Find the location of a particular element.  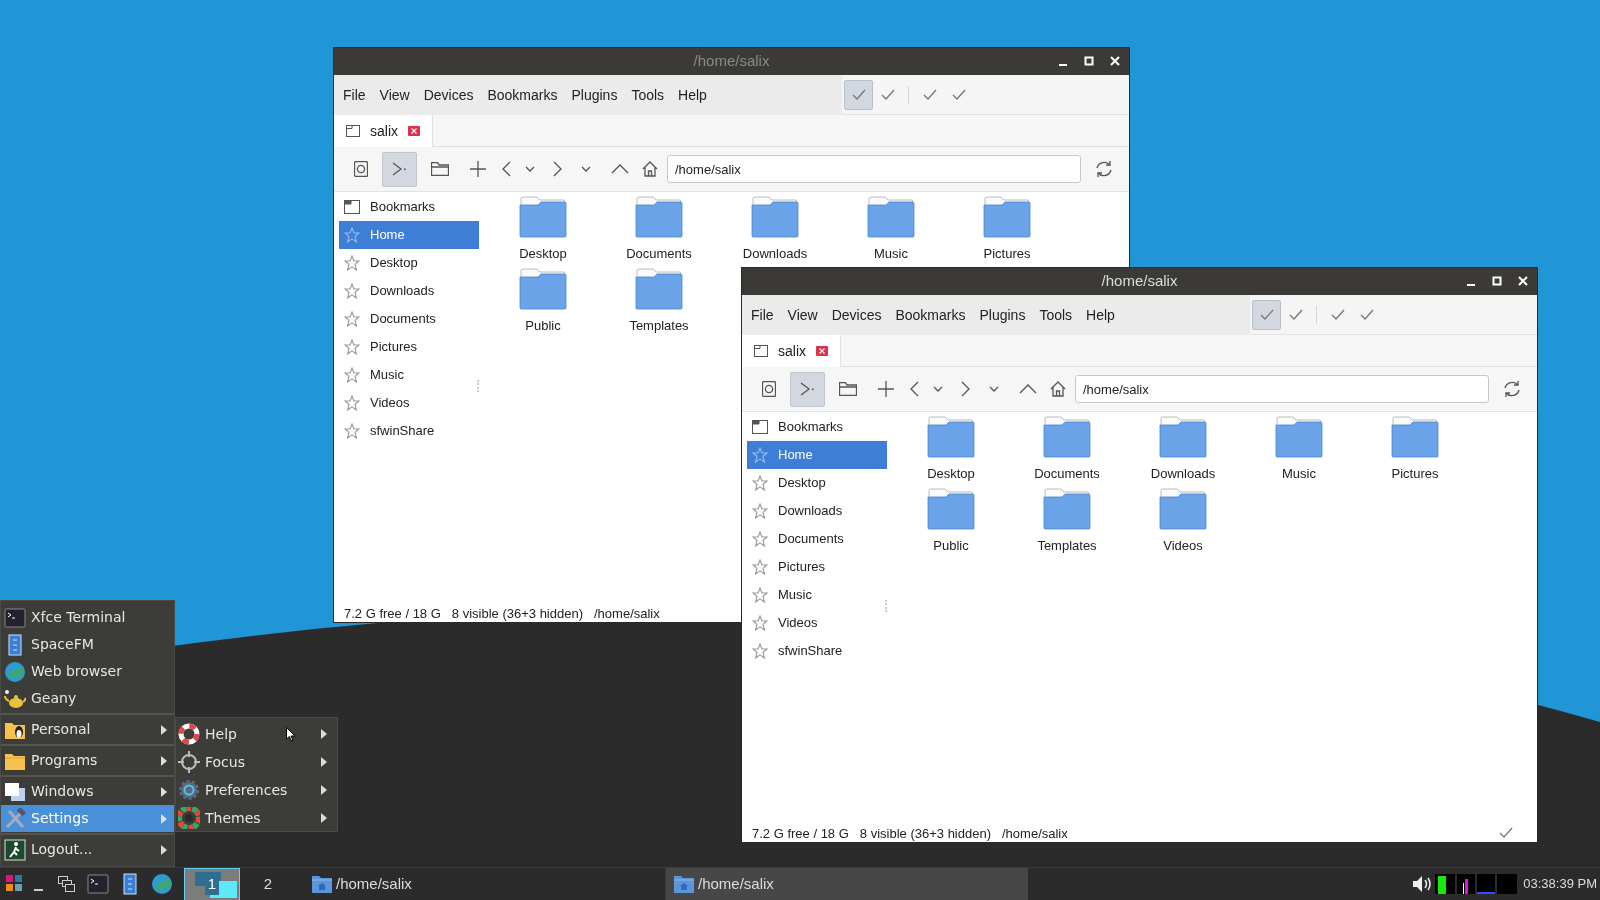

menu-item: Geany is located at coordinates (87, 698).